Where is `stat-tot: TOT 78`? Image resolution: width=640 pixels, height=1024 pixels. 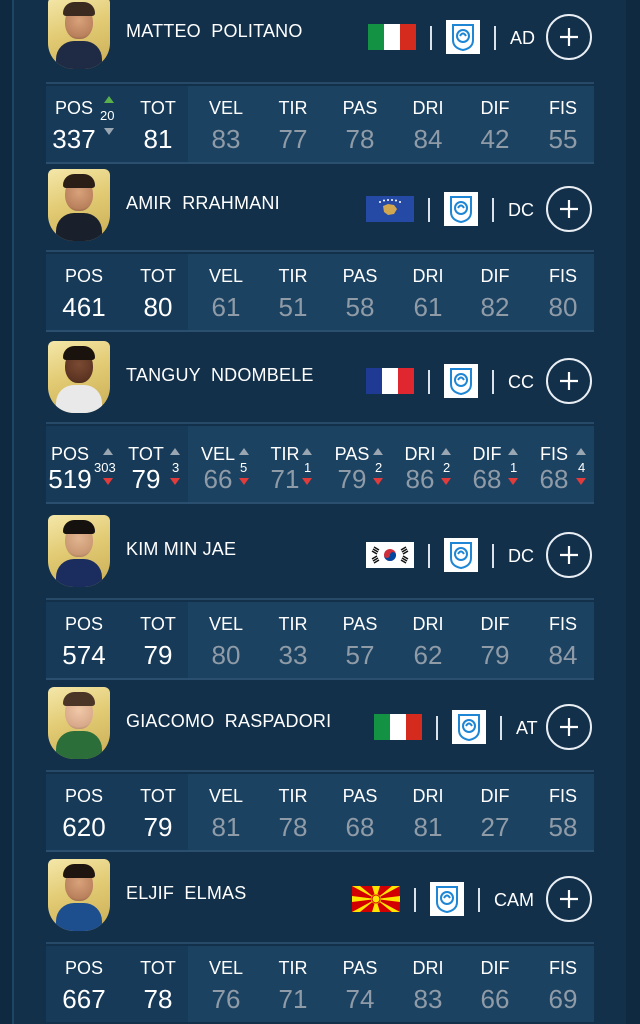
stat-tot: TOT 78 is located at coordinates (158, 986).